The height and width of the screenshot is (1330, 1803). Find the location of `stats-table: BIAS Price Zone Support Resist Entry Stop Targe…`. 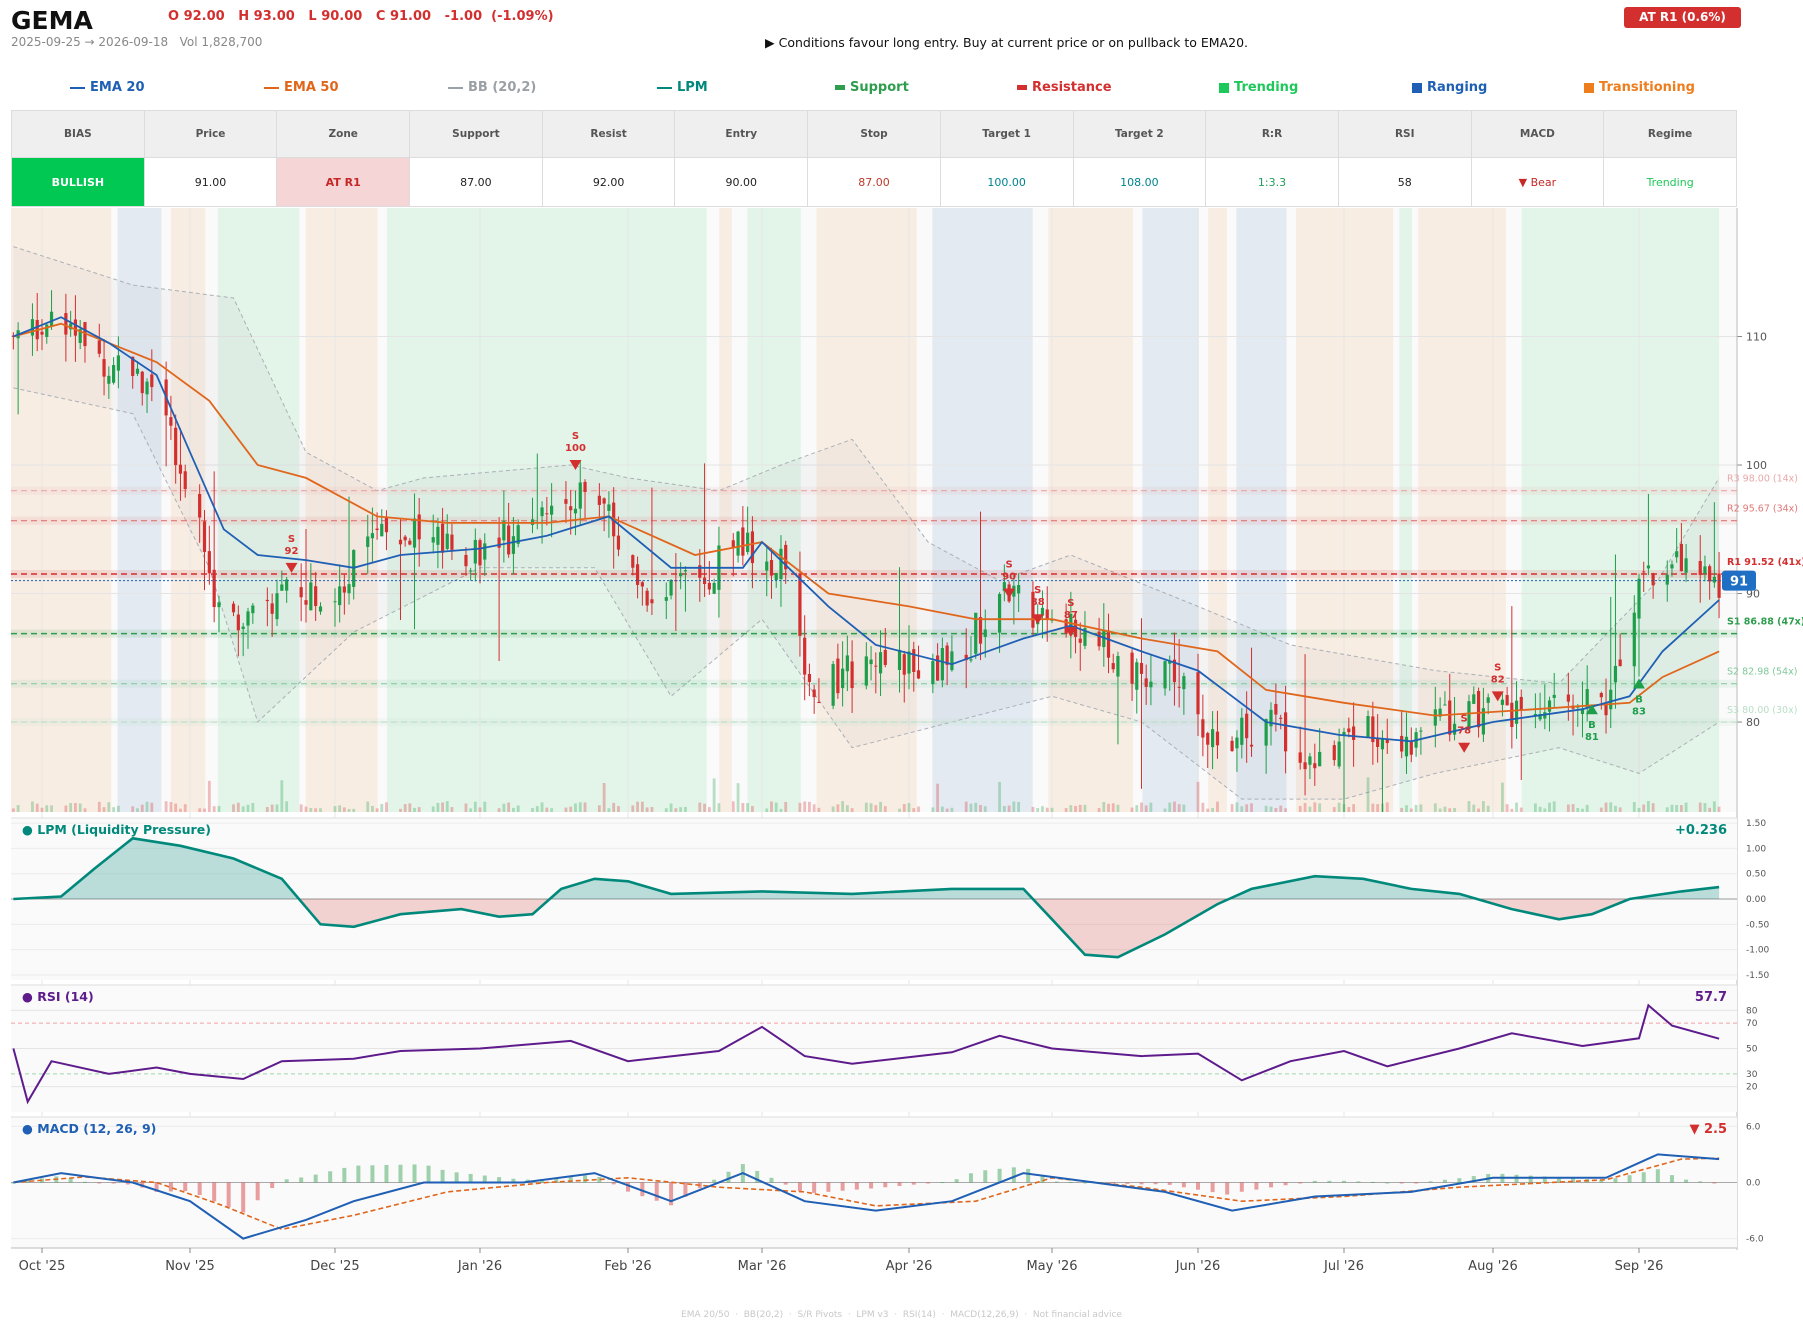

stats-table: BIAS Price Zone Support Resist Entry Stop Targe… is located at coordinates (874, 158).